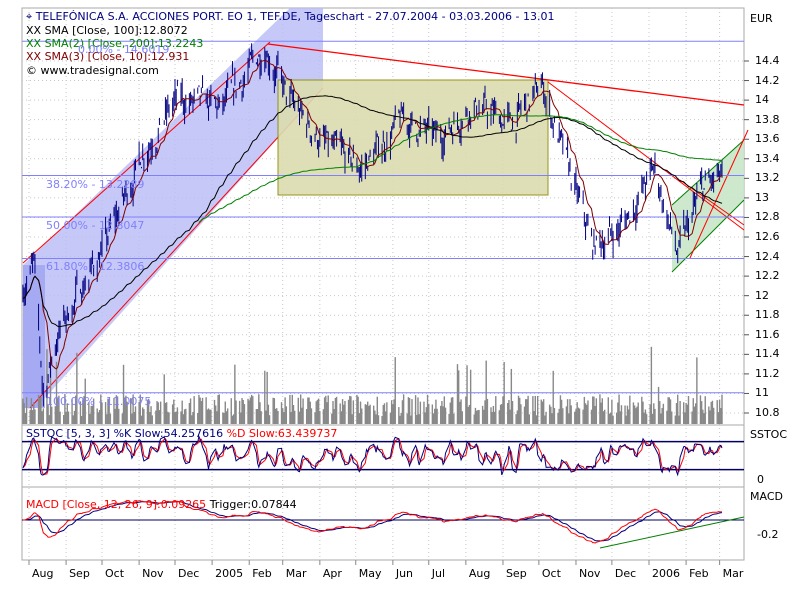 The width and height of the screenshot is (805, 591). Describe the element at coordinates (767, 412) in the screenshot. I see `y-tick-label: 10.8` at that location.